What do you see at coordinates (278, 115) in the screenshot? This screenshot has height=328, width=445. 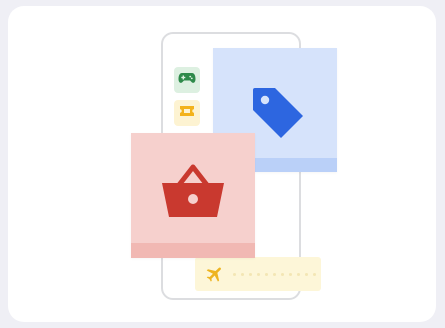 I see `price-tag-icon` at bounding box center [278, 115].